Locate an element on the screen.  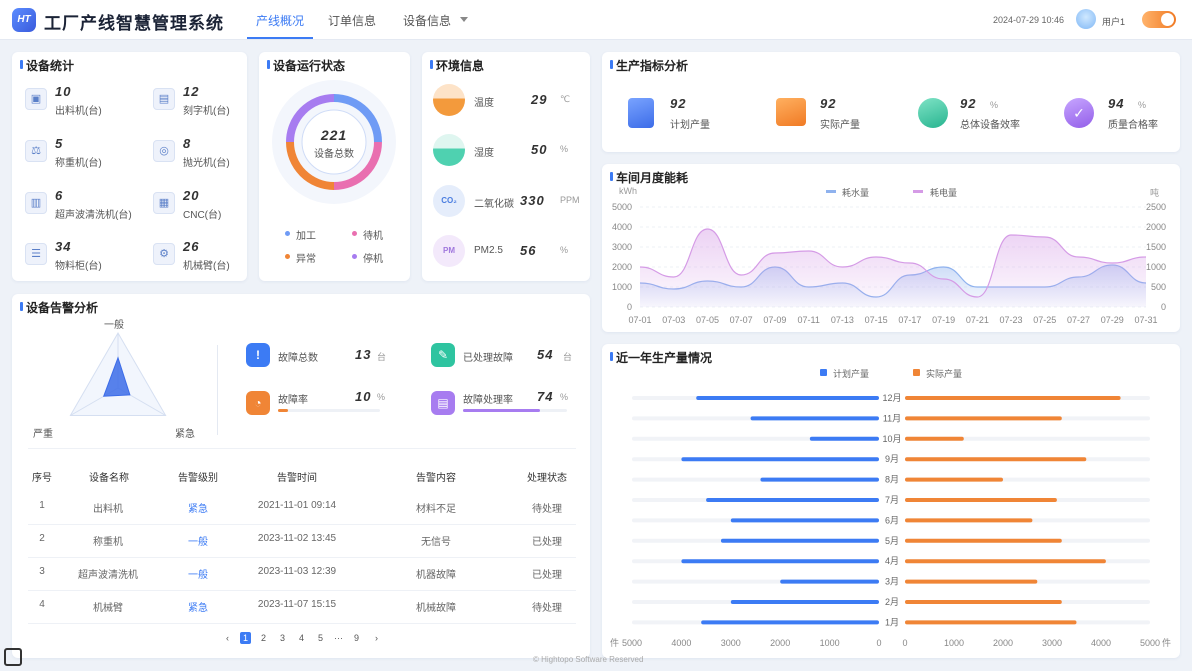
x-tick: 07-15 is located at coordinates (876, 320).